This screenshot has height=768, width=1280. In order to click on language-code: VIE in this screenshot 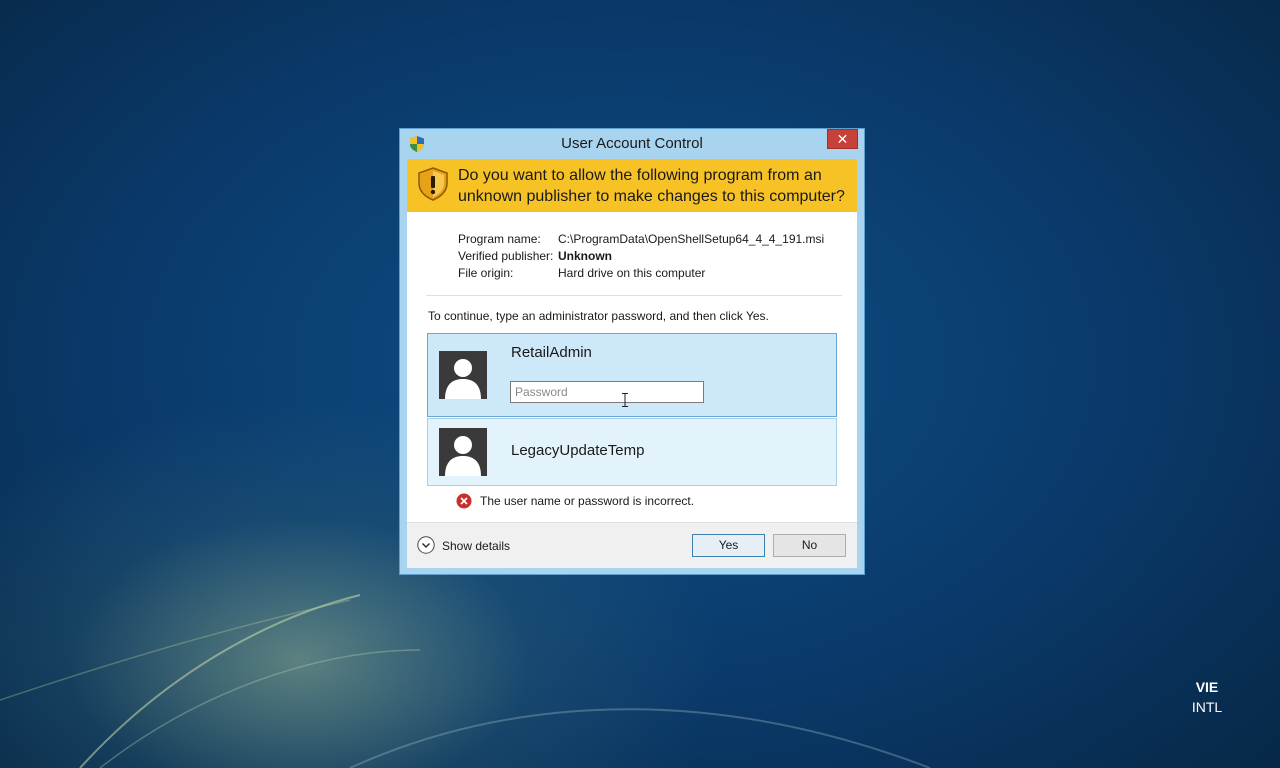, I will do `click(1207, 687)`.